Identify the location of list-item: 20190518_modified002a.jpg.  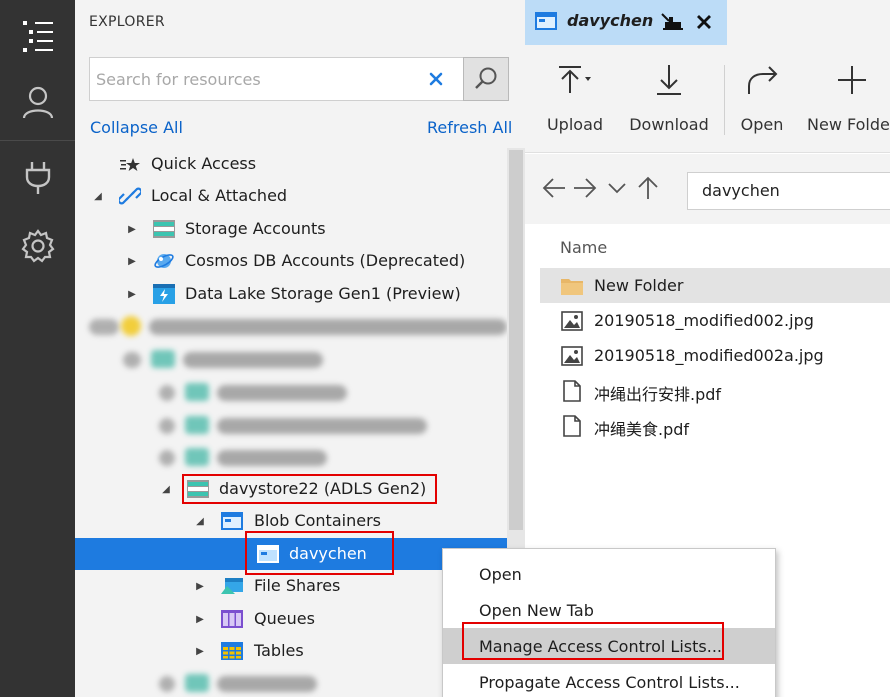
(715, 355).